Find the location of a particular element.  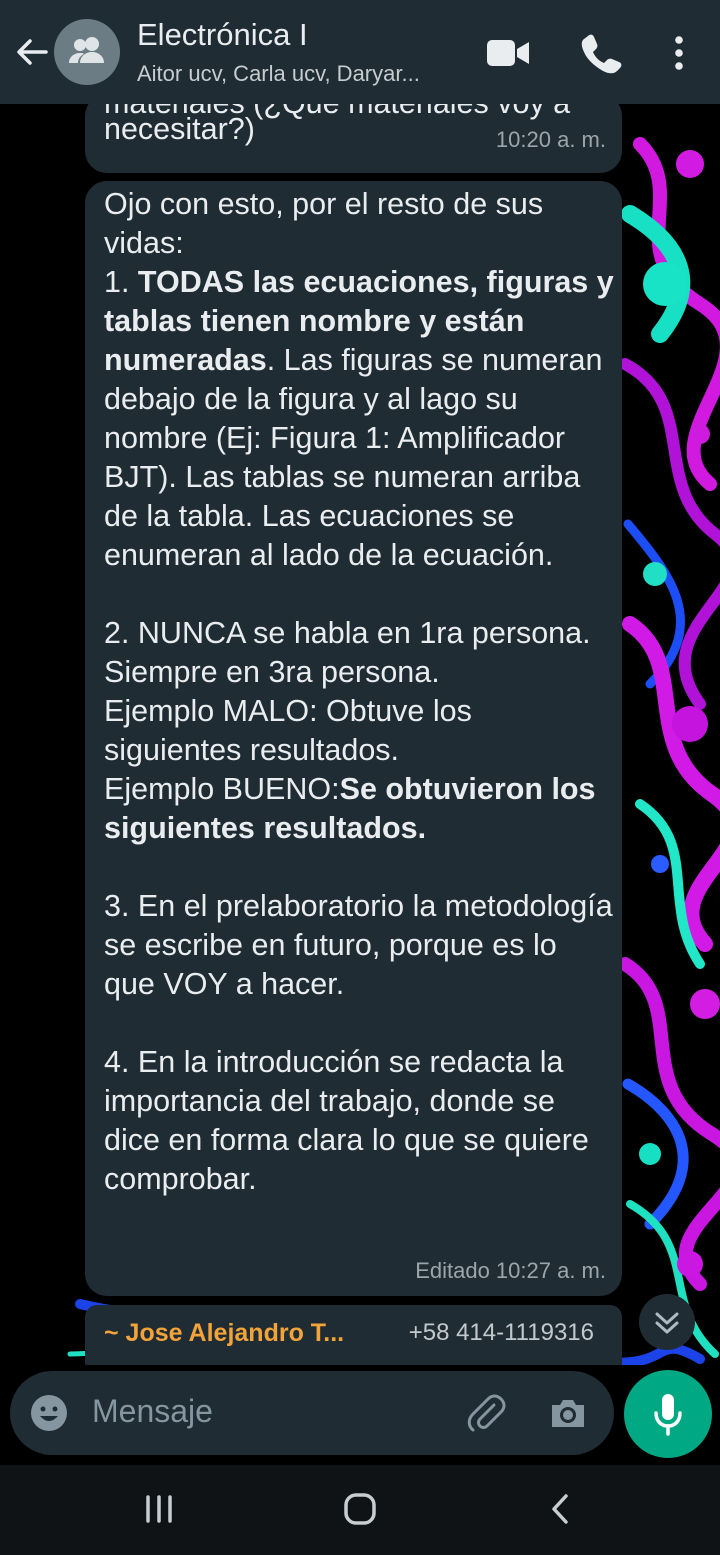

group-avatar-icon is located at coordinates (86, 50).